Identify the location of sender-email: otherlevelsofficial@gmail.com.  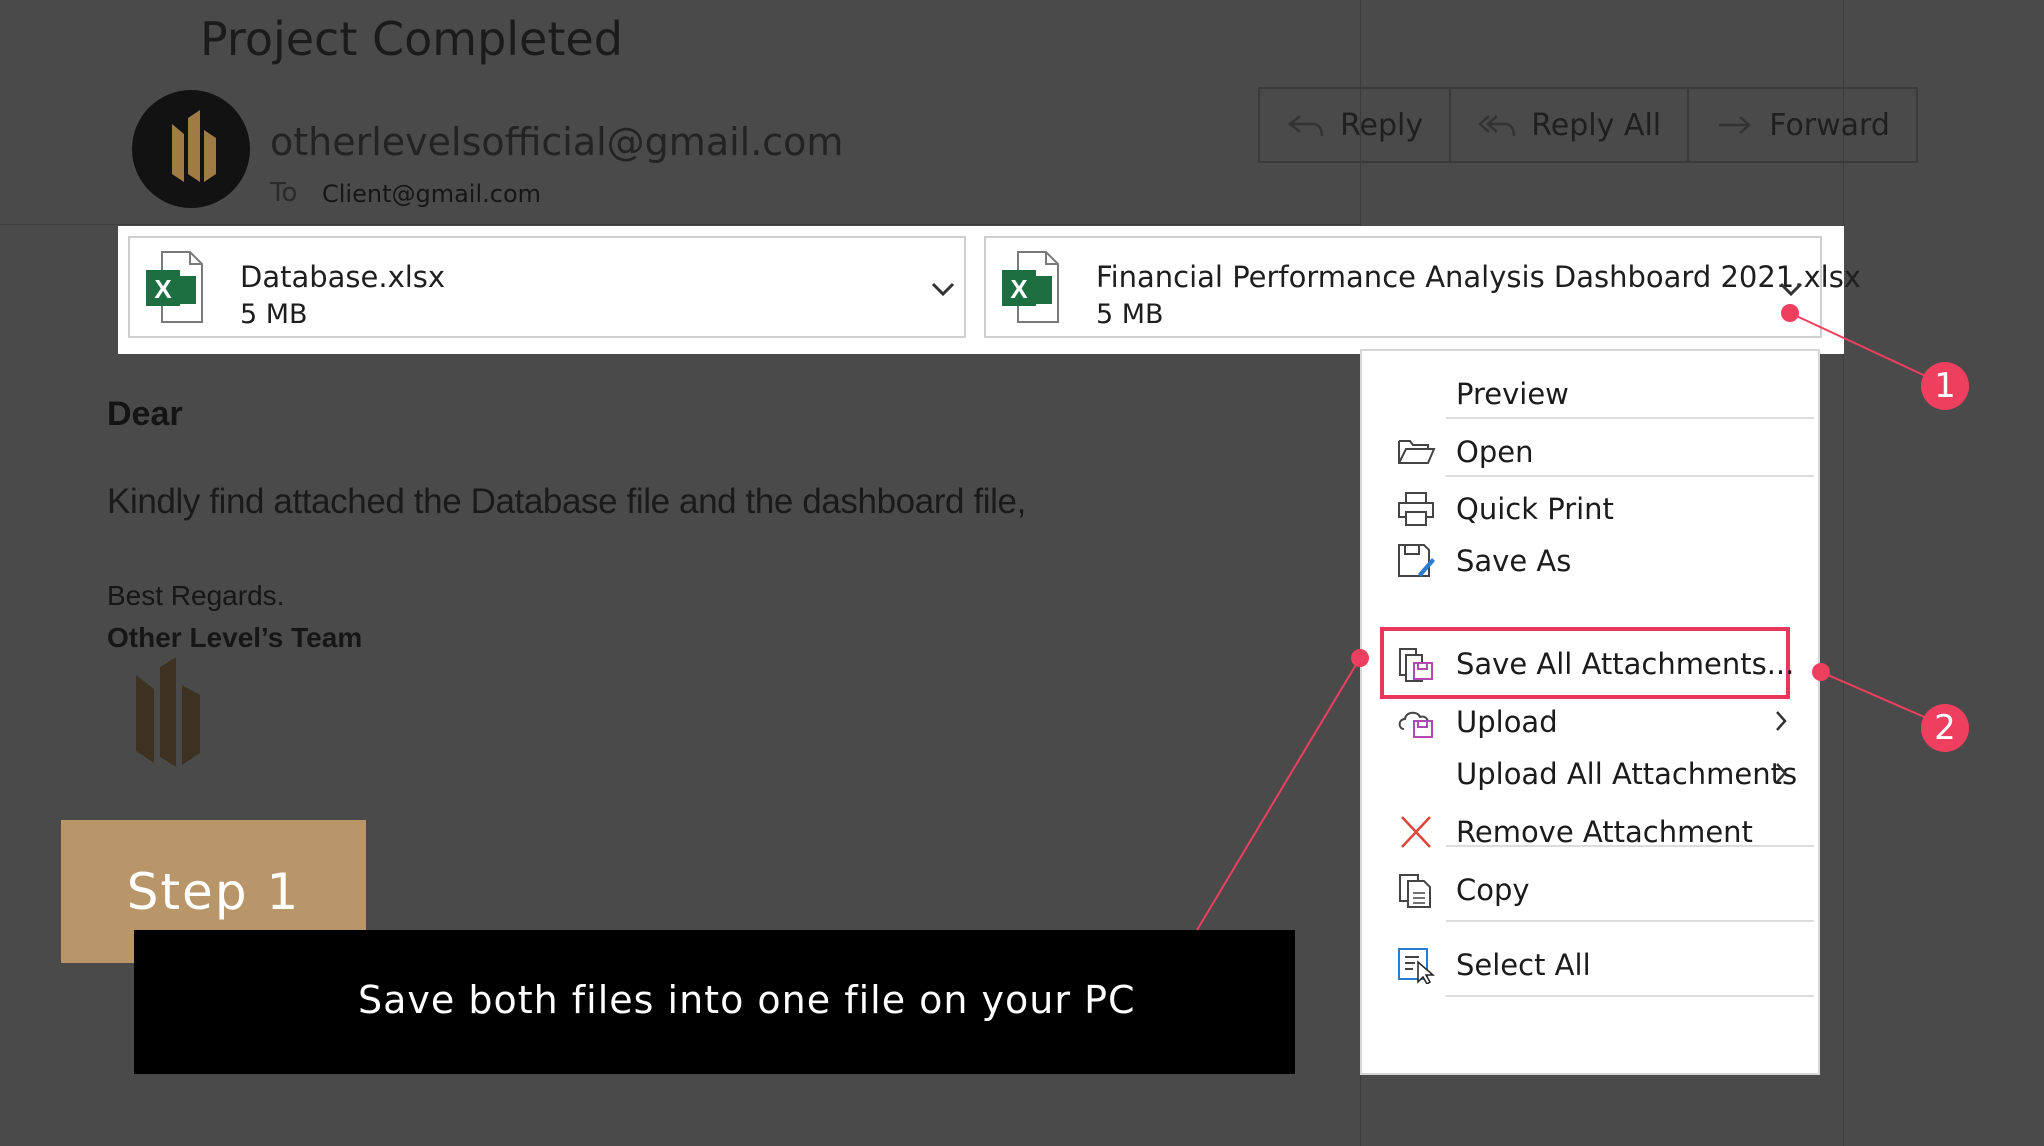
(557, 142).